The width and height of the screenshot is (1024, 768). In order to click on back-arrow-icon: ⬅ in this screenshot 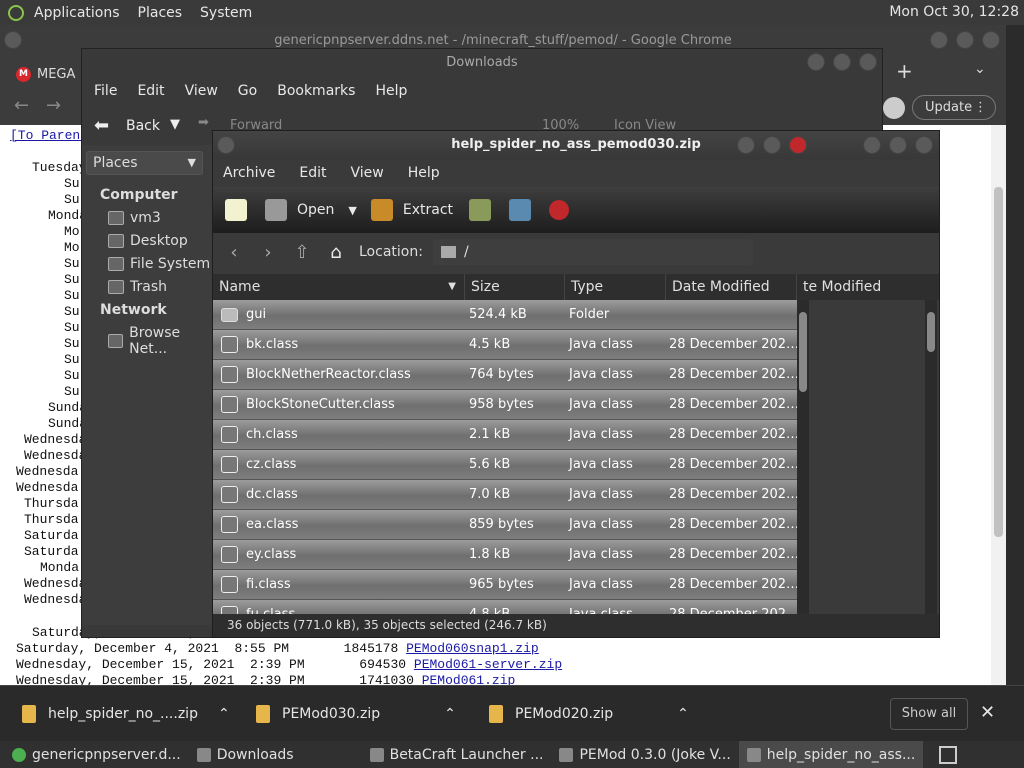, I will do `click(101, 125)`.